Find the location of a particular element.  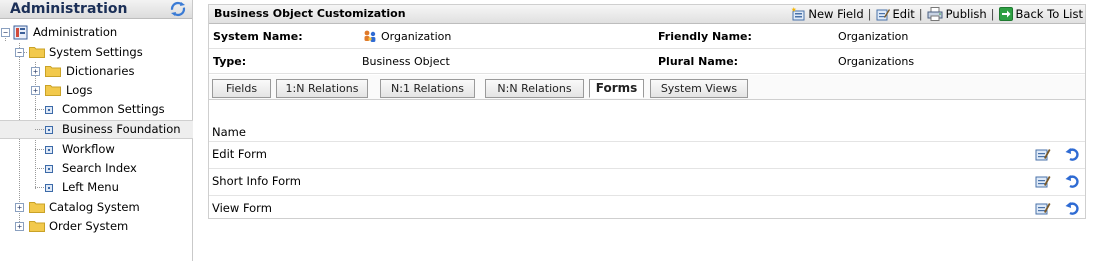

tree-item-business-foundation: Business Foundation is located at coordinates (96, 129).